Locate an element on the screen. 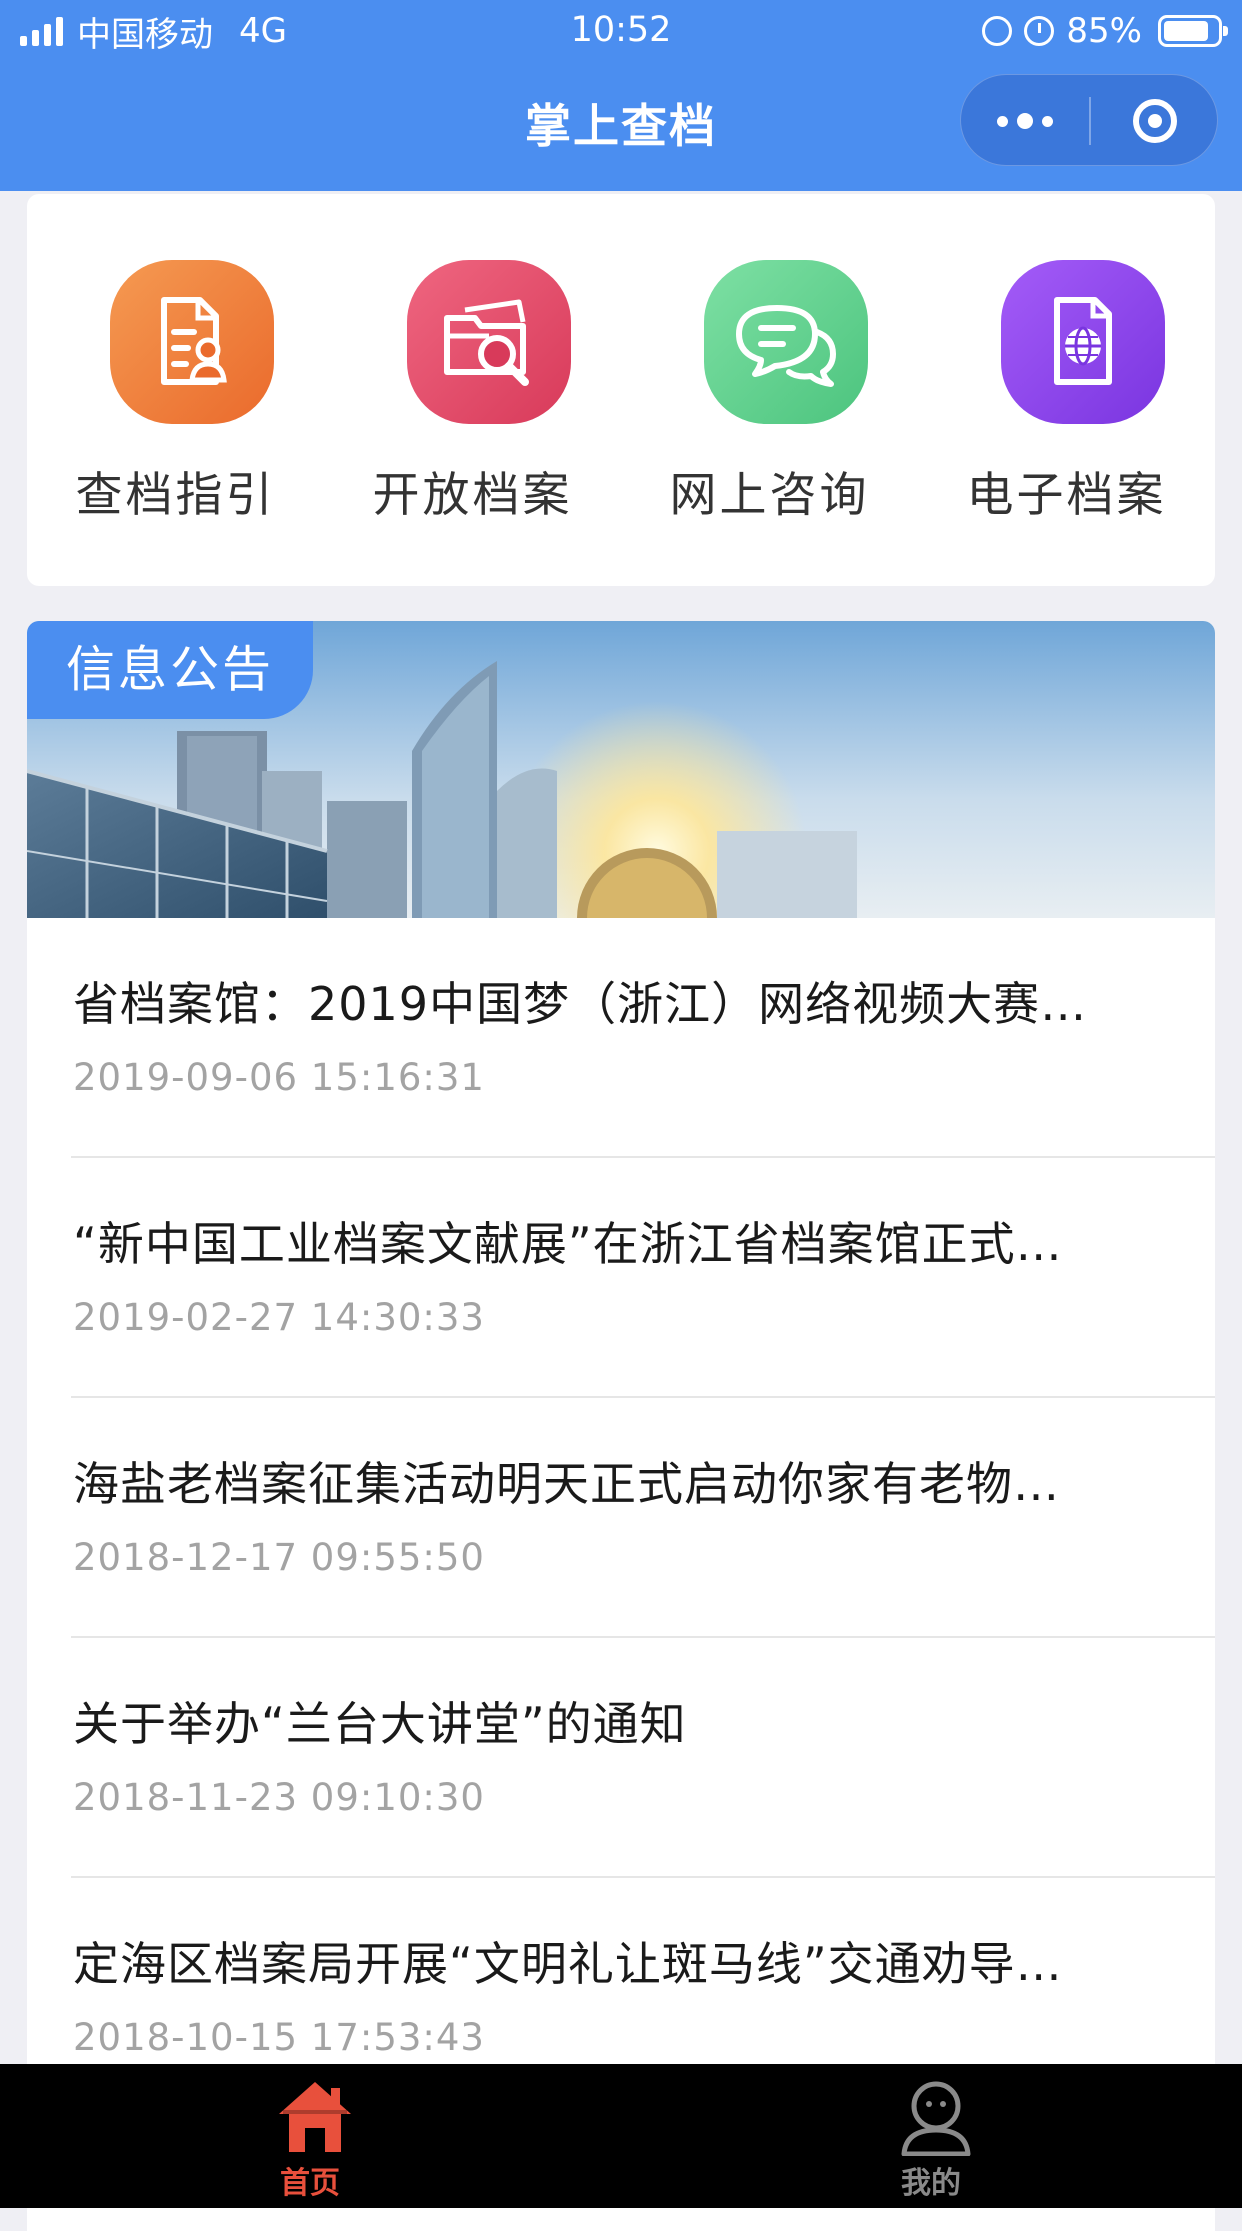 This screenshot has width=1242, height=2231. more-button is located at coordinates (1025, 121).